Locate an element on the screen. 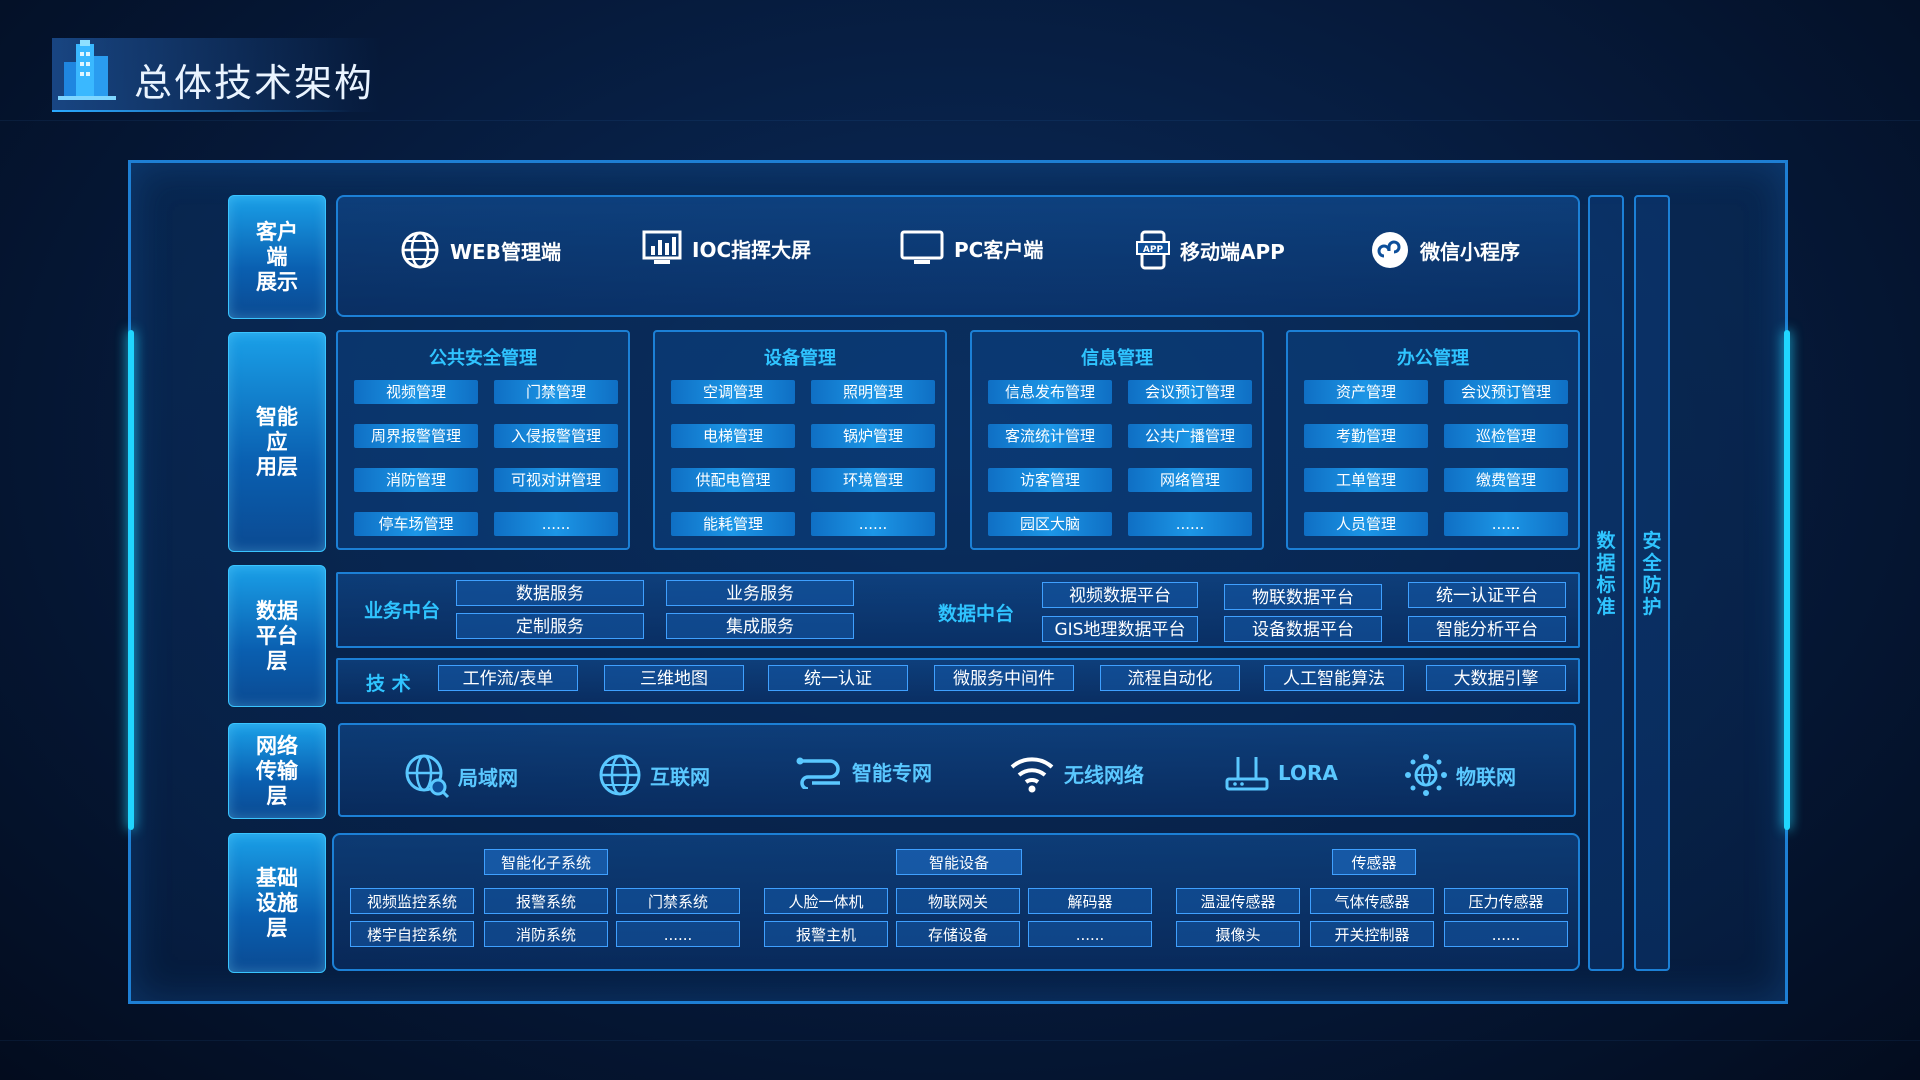 This screenshot has height=1080, width=1920. tech-label: 技 术 is located at coordinates (388, 684).